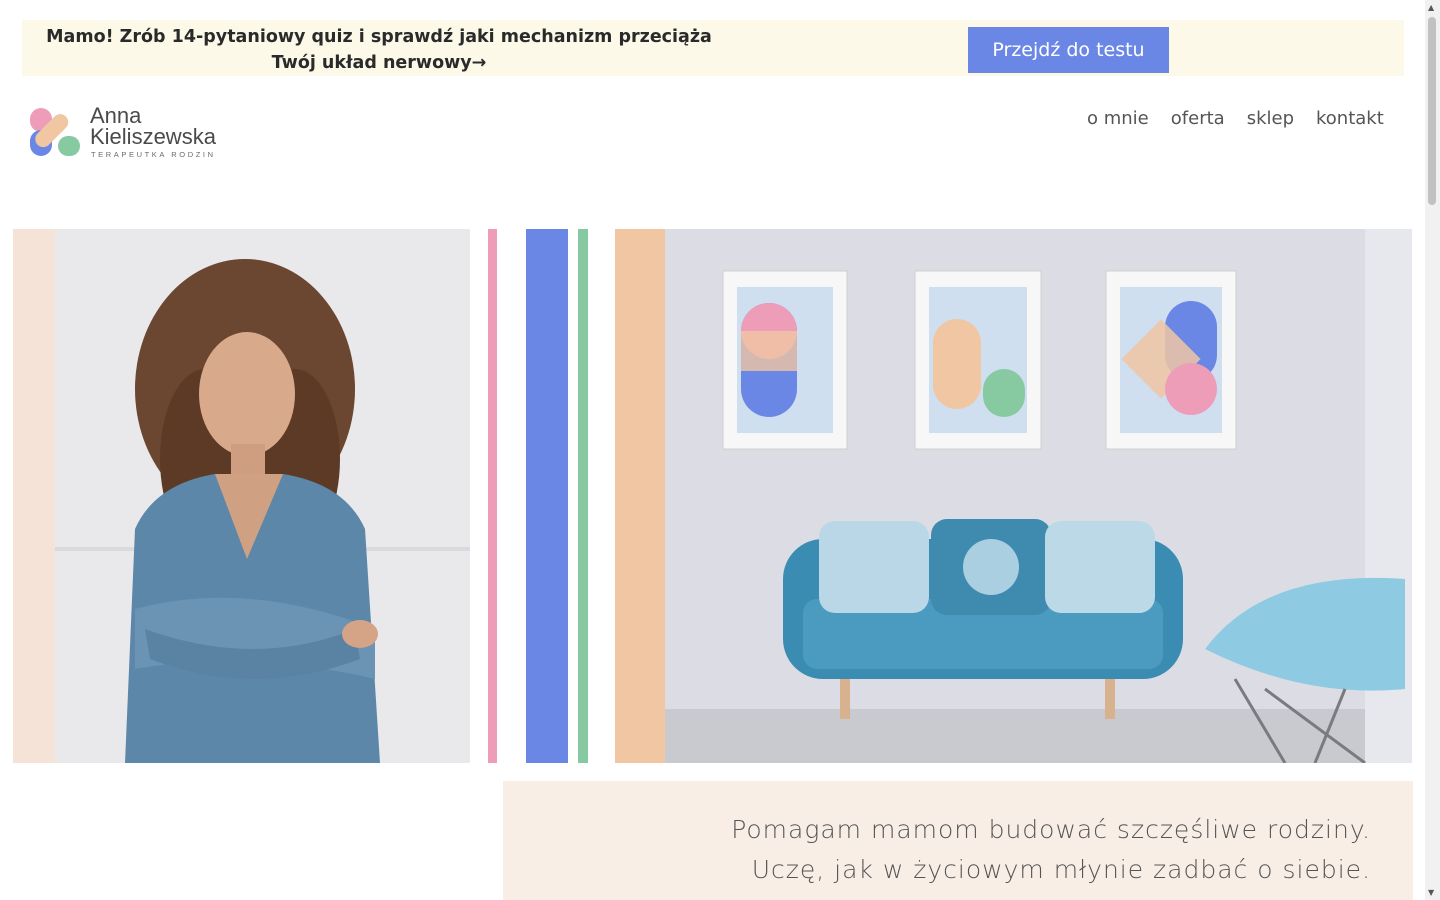 Image resolution: width=1440 pixels, height=900 pixels. What do you see at coordinates (492, 496) in the screenshot?
I see `decor-bar-pink` at bounding box center [492, 496].